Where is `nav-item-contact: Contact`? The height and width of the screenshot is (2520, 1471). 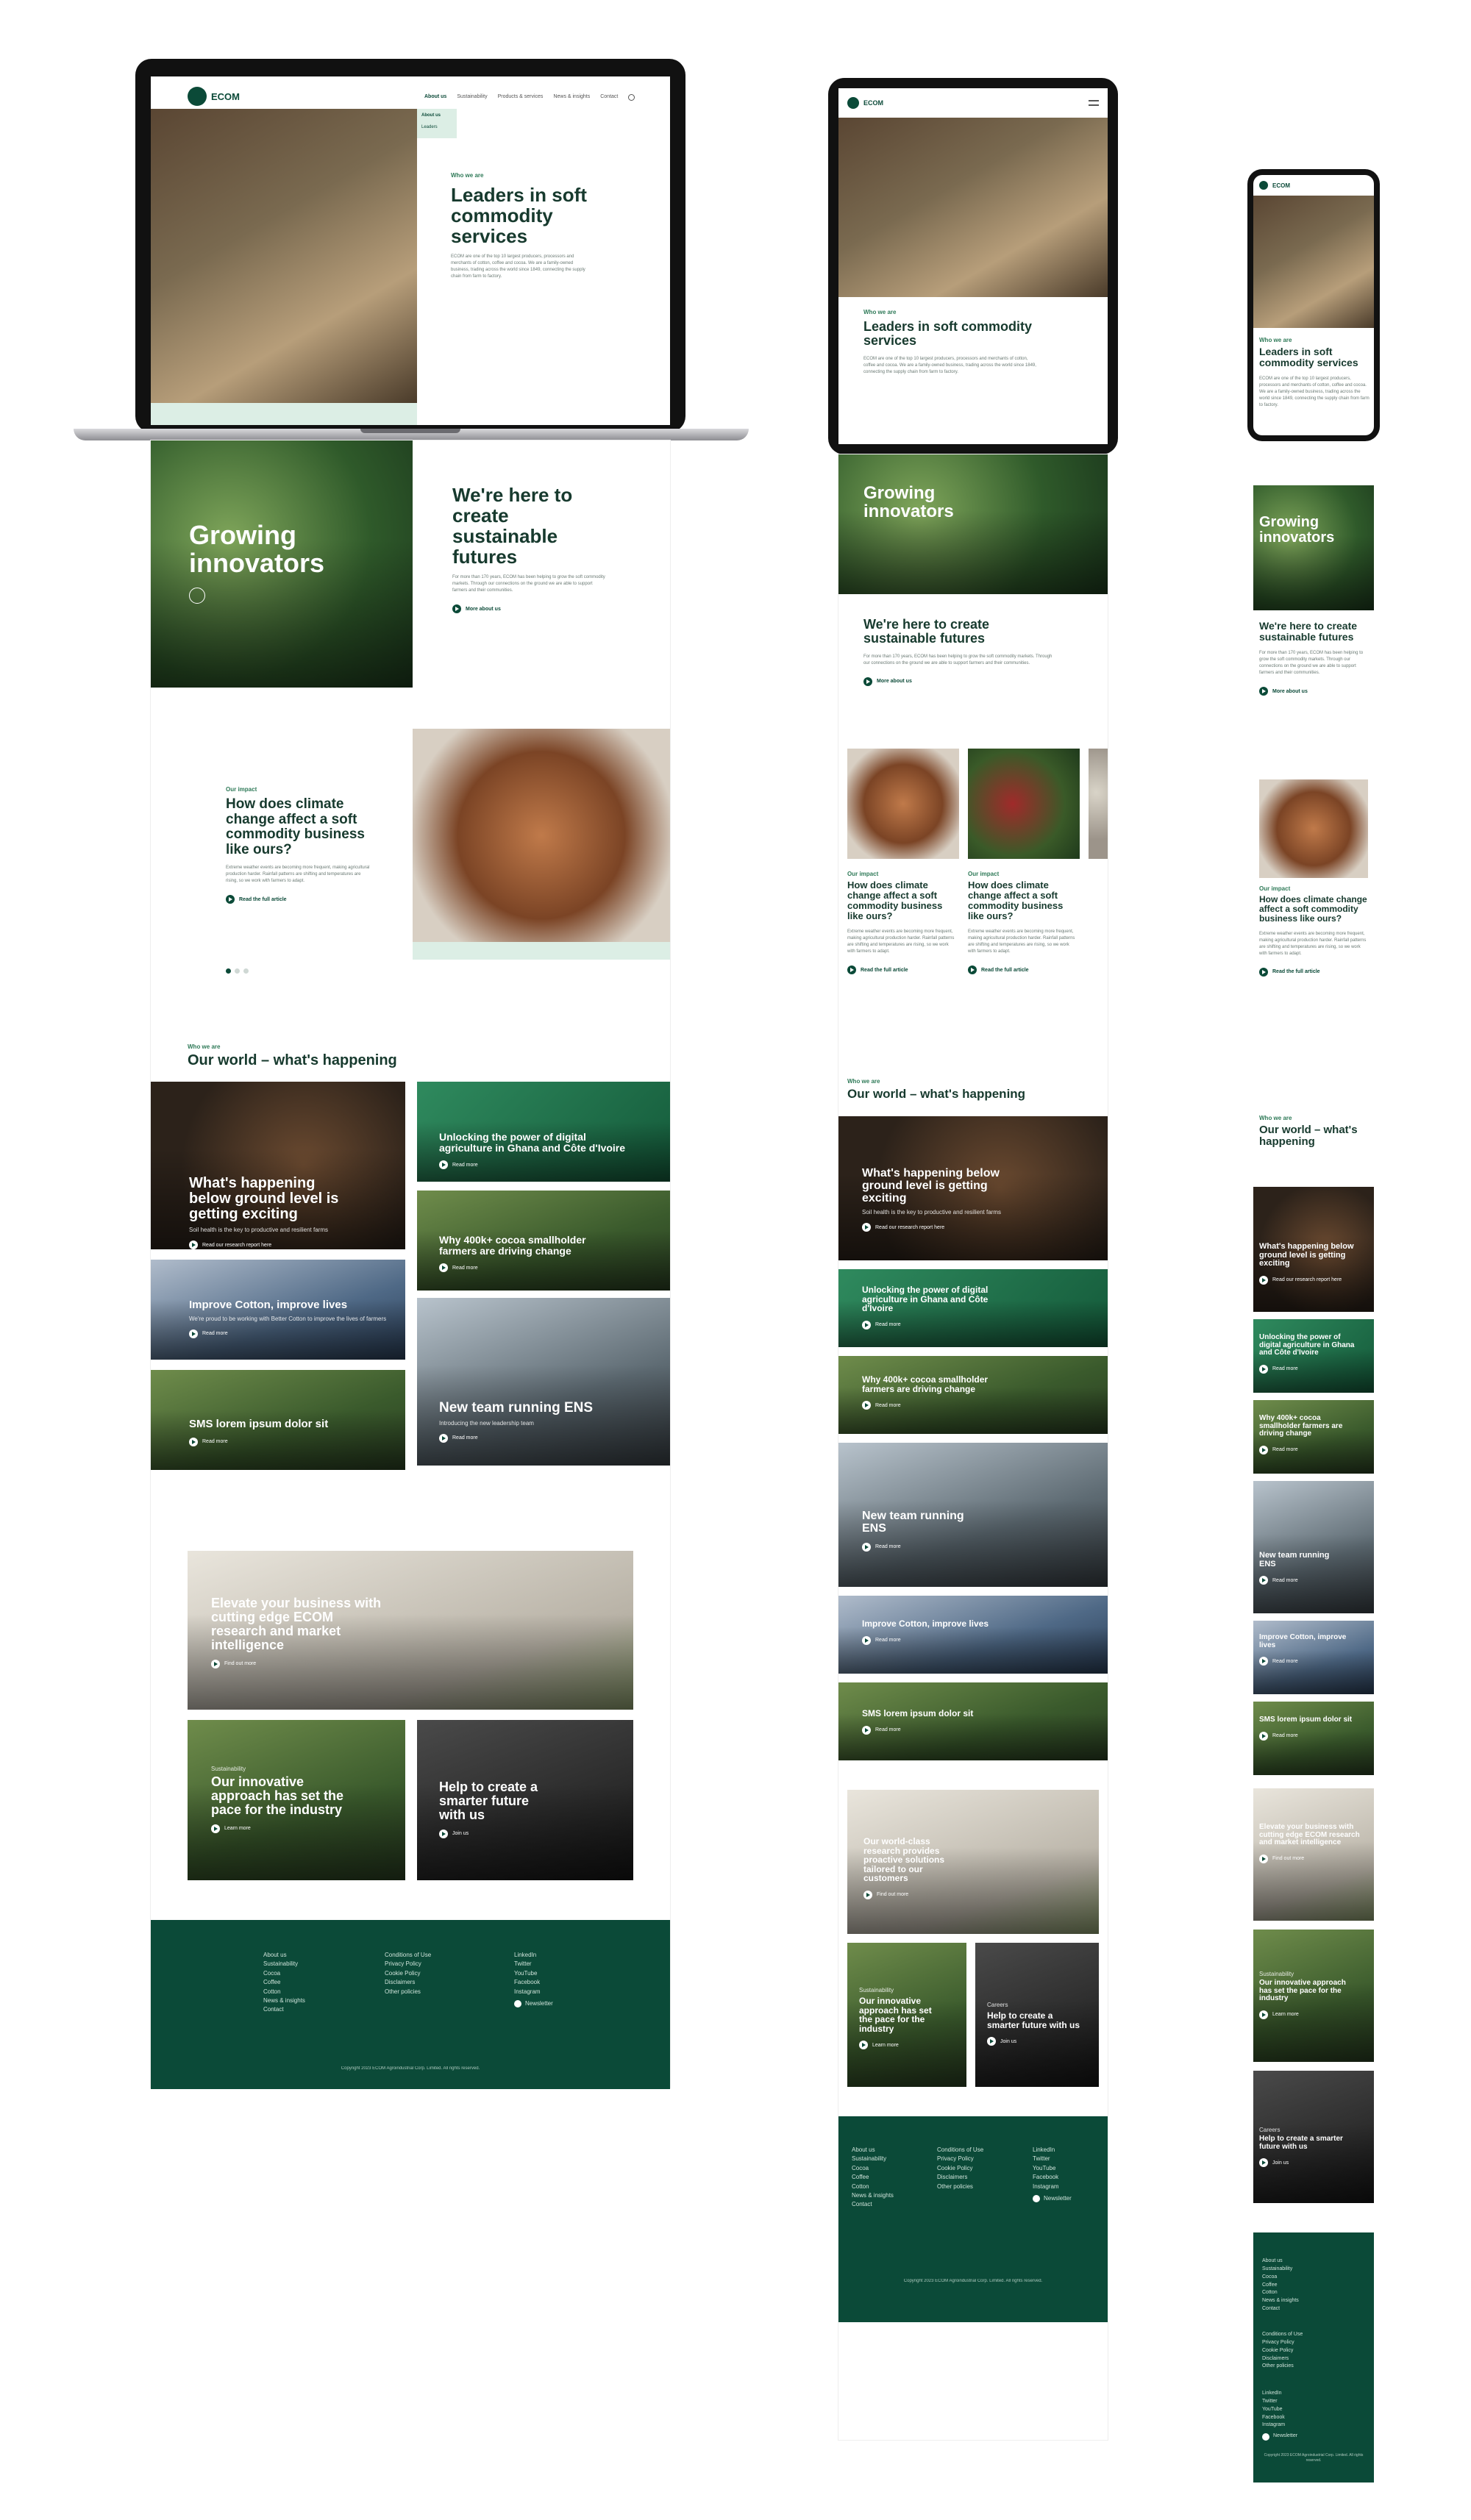
nav-item-contact: Contact is located at coordinates (609, 97).